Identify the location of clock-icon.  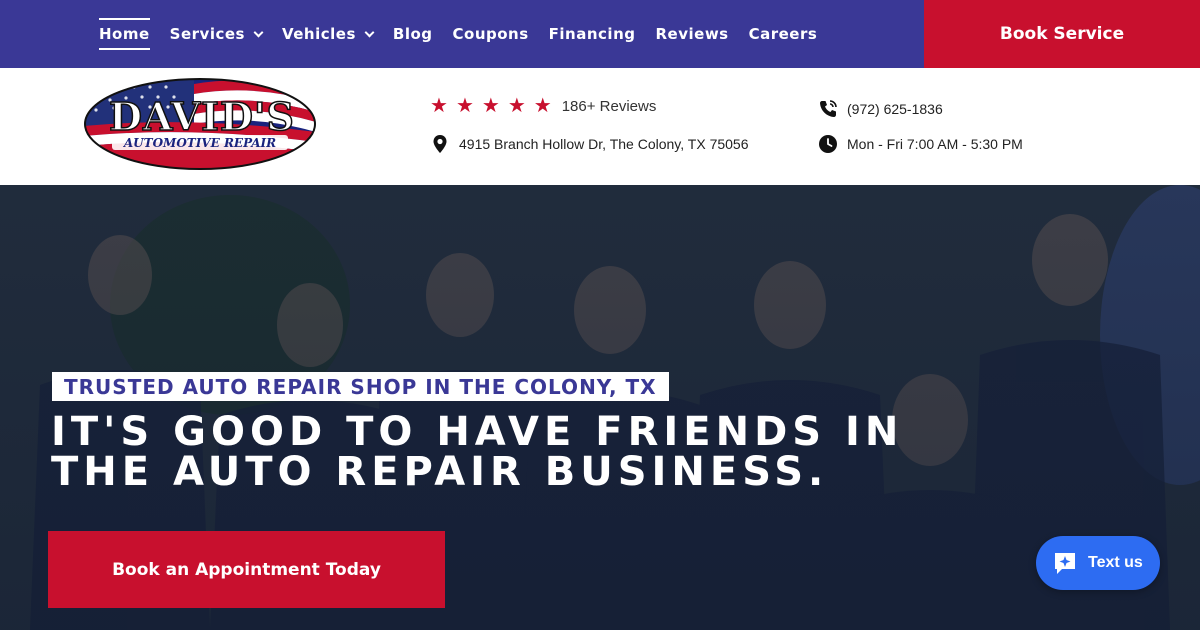
(828, 144).